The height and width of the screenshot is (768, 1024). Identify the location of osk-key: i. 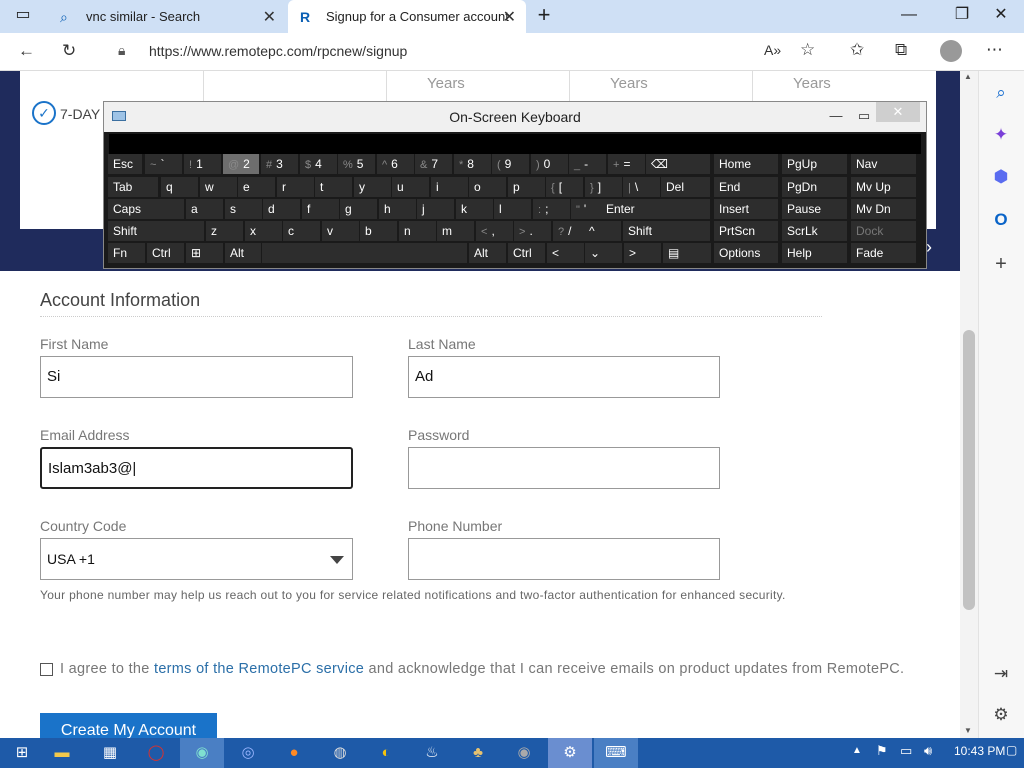
(449, 187).